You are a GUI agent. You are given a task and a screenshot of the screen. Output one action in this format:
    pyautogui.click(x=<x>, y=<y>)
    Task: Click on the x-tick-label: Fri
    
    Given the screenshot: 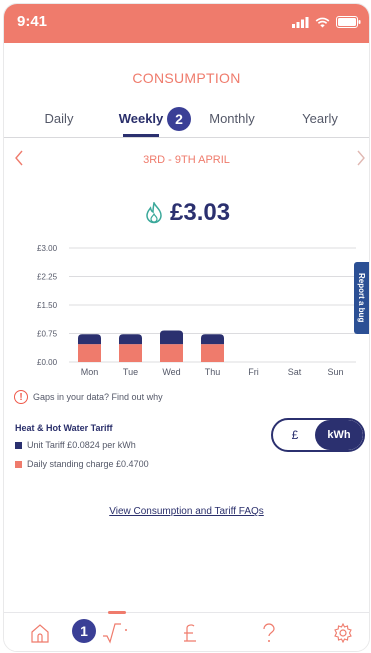 What is the action you would take?
    pyautogui.click(x=253, y=372)
    